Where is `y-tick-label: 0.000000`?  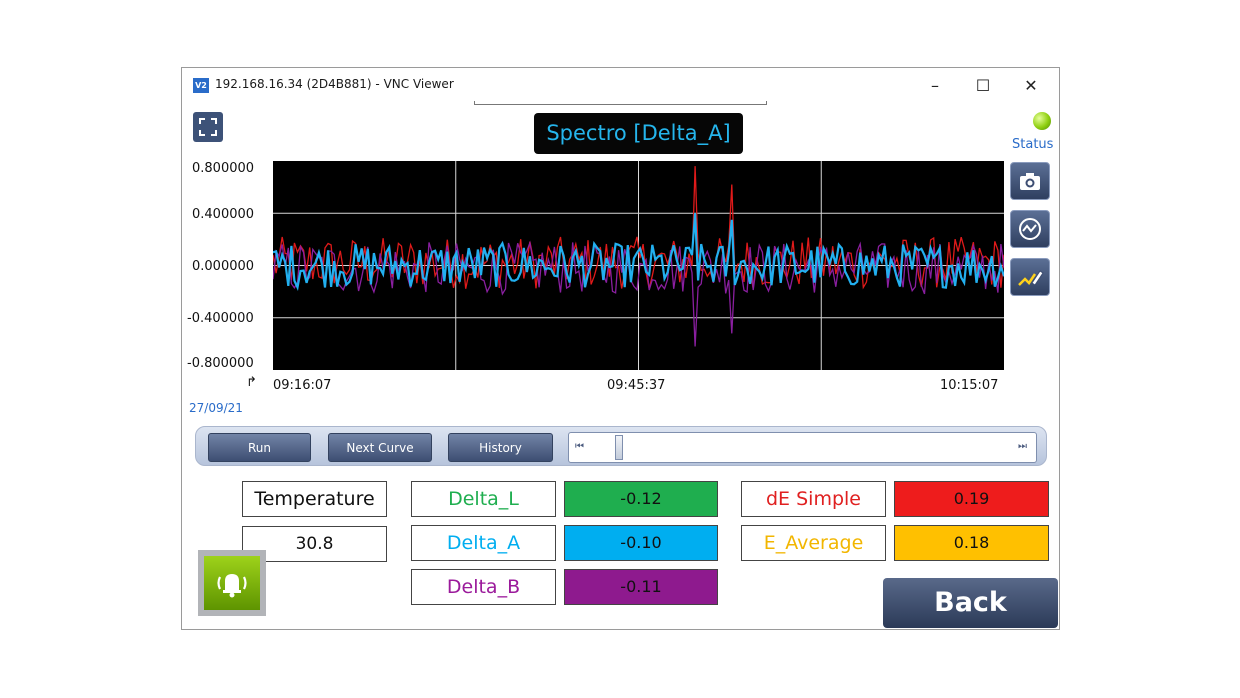
y-tick-label: 0.000000 is located at coordinates (223, 266).